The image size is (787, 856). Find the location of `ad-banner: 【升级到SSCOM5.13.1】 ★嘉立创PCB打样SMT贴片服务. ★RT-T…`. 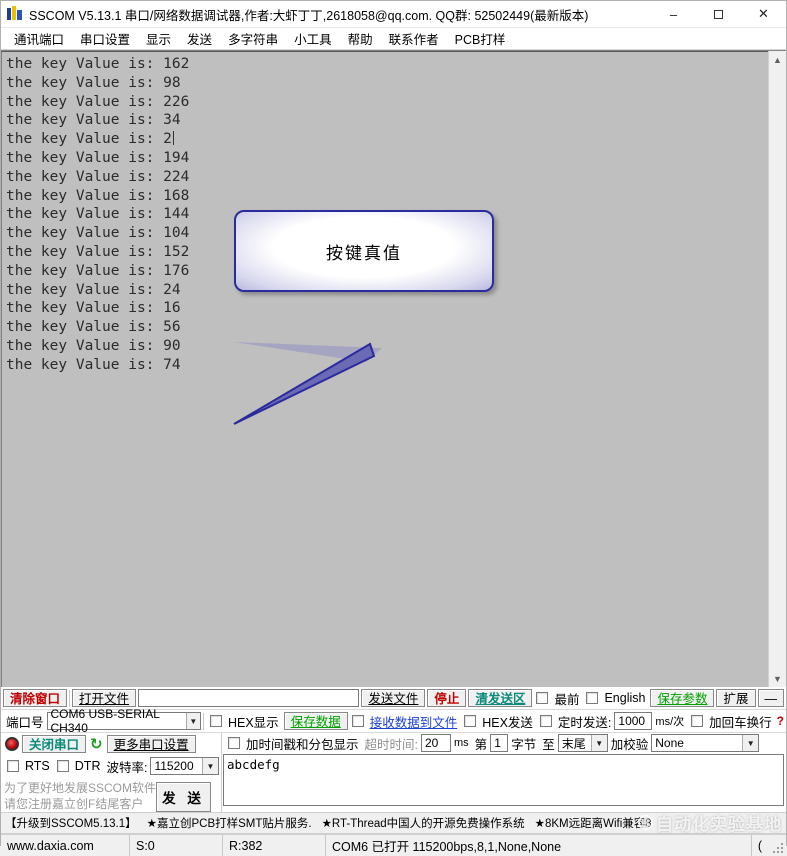

ad-banner: 【升级到SSCOM5.13.1】 ★嘉立创PCB打样SMT贴片服务. ★RT-T… is located at coordinates (393, 823).